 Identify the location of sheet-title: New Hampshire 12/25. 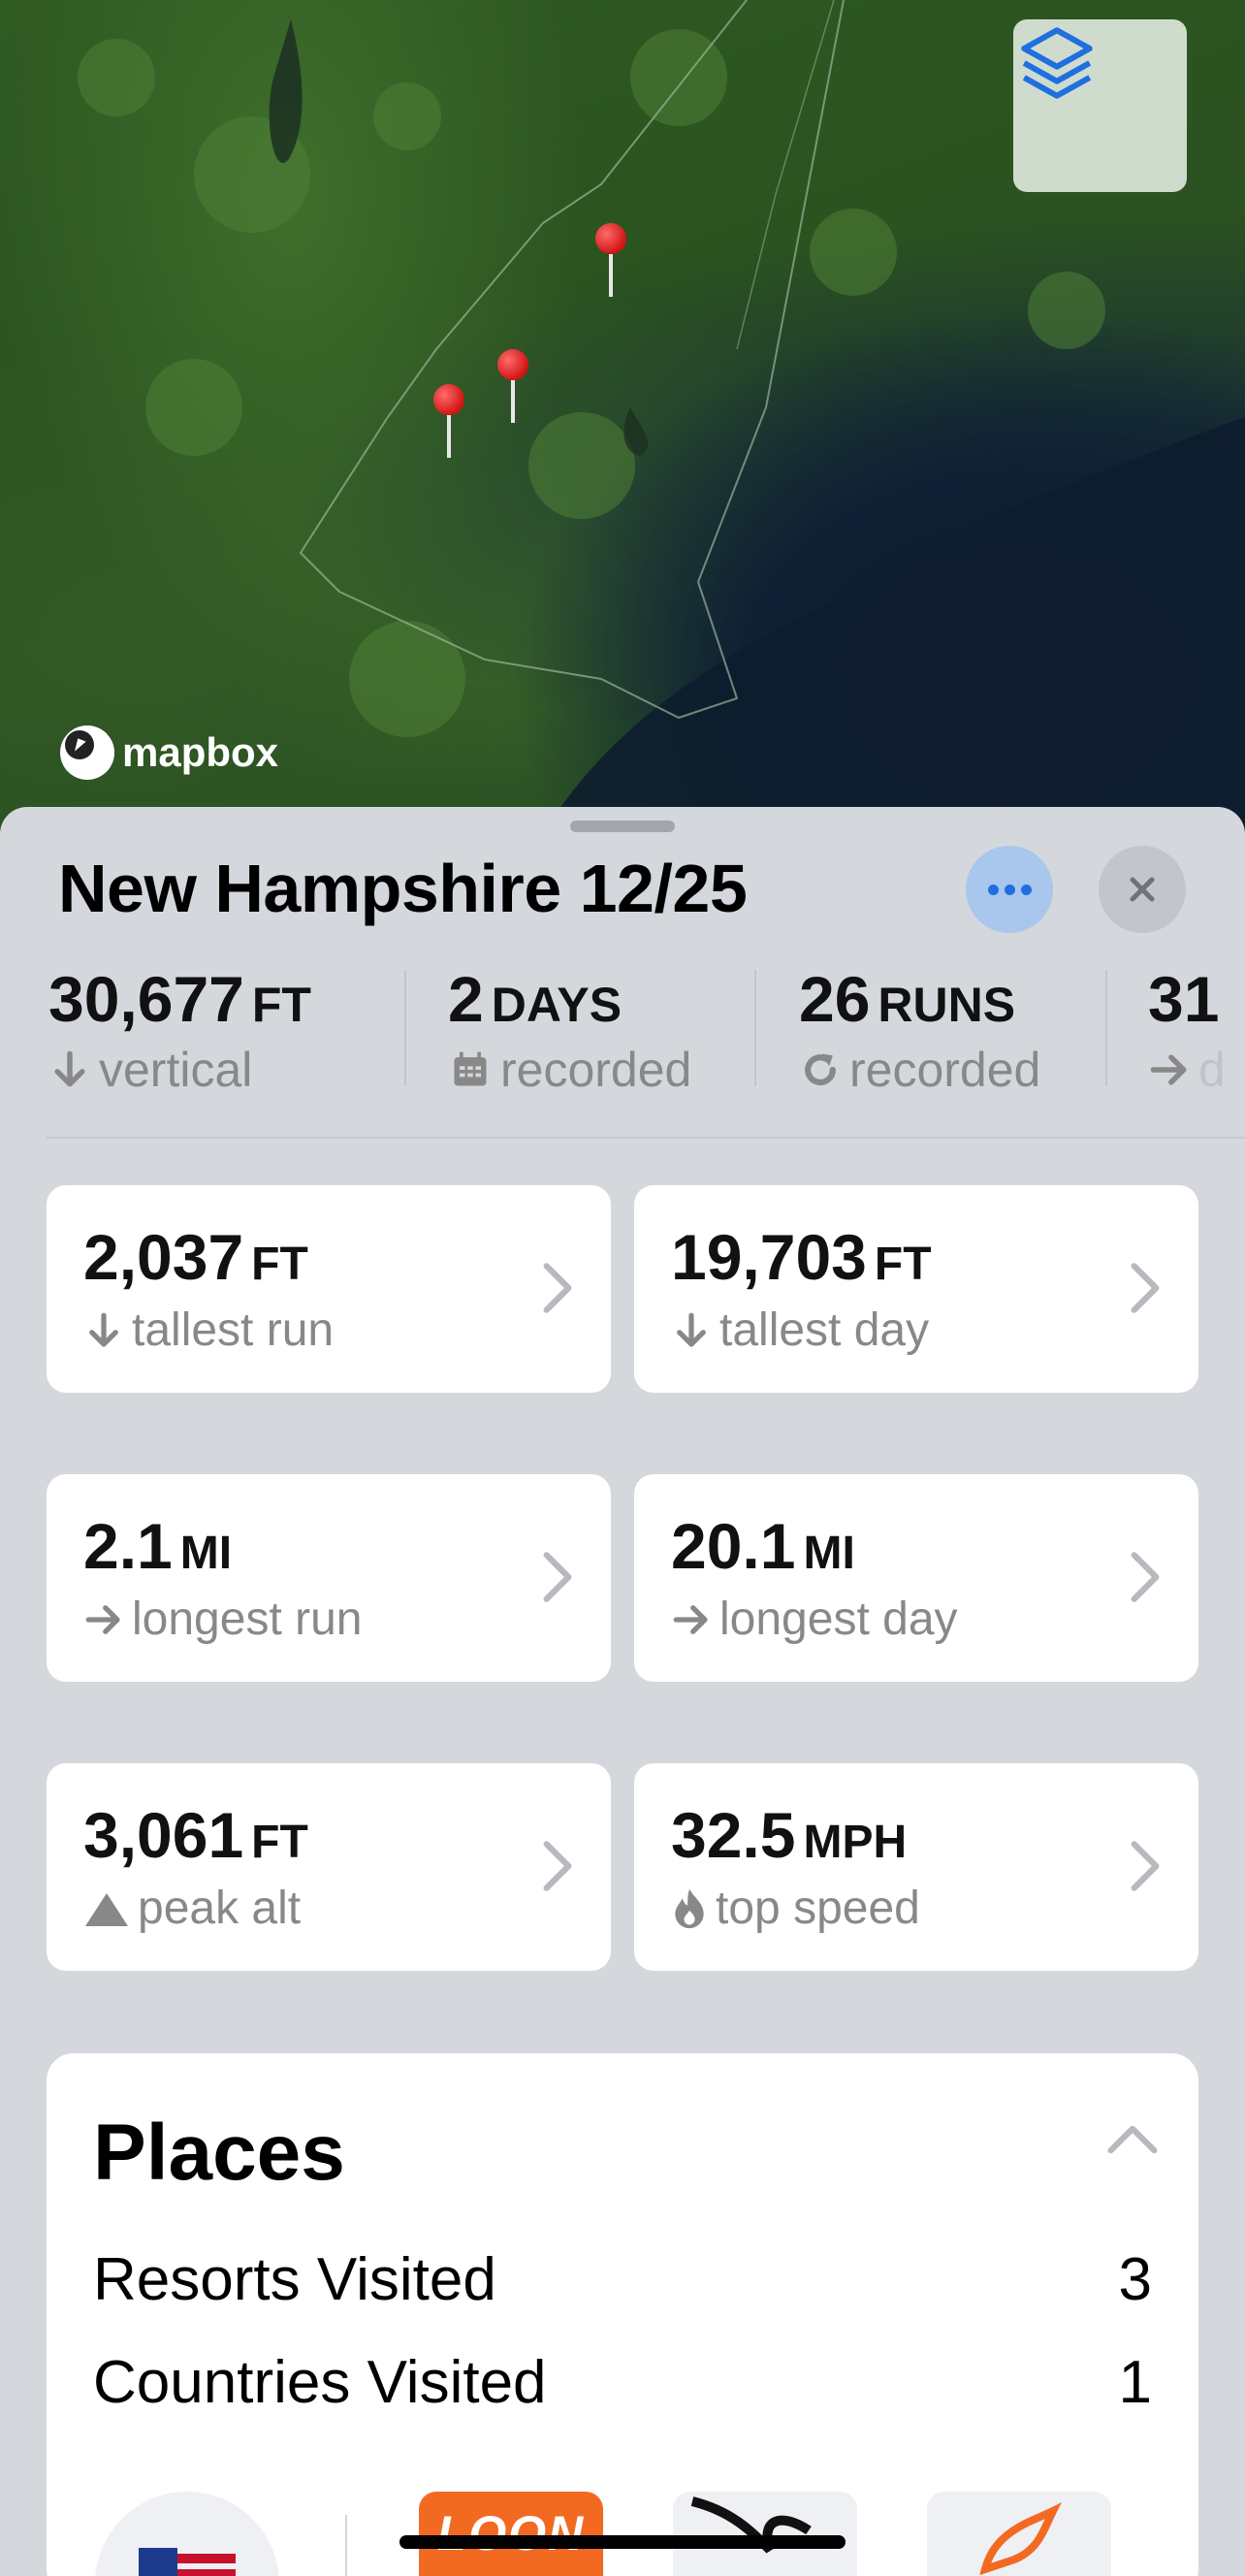
(403, 888).